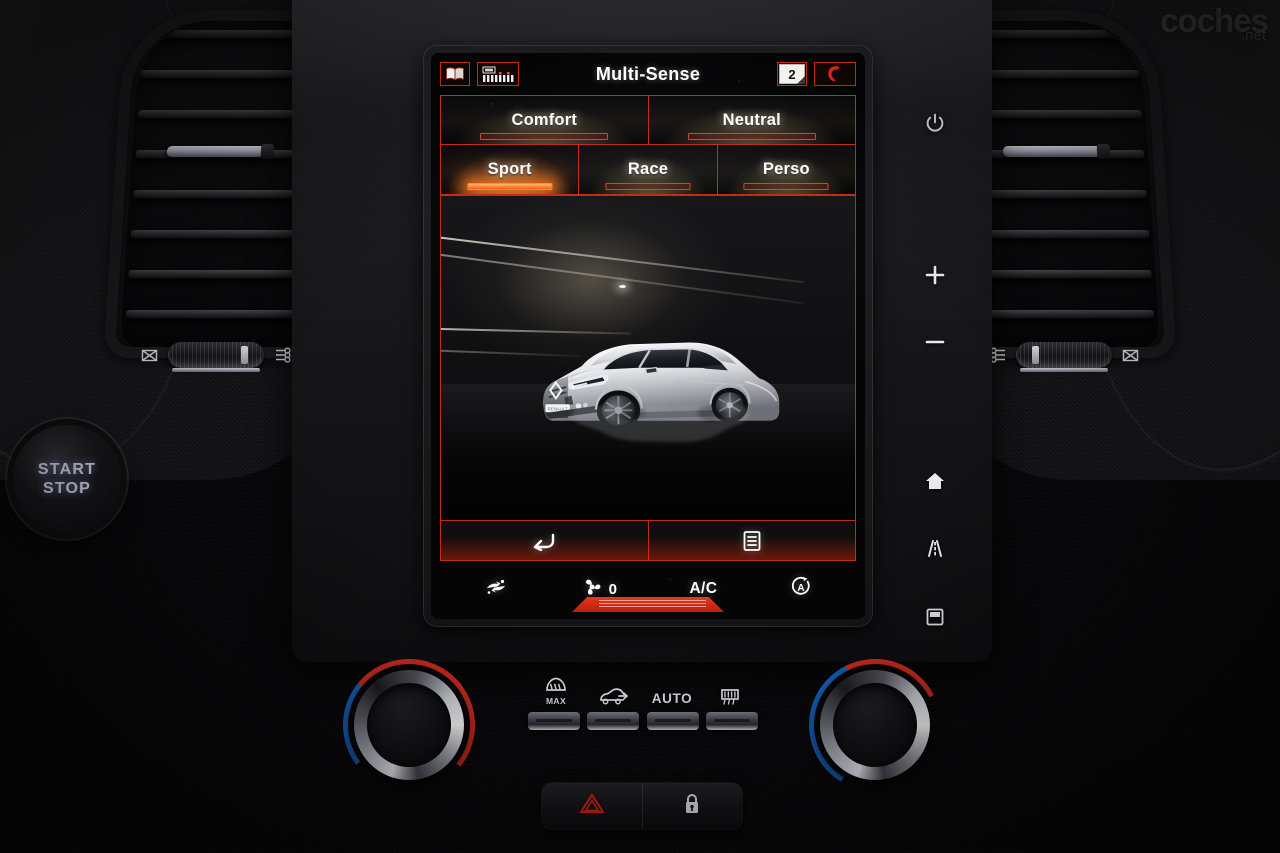 The width and height of the screenshot is (1280, 853). I want to click on warning-triangle-icon, so click(591, 806).